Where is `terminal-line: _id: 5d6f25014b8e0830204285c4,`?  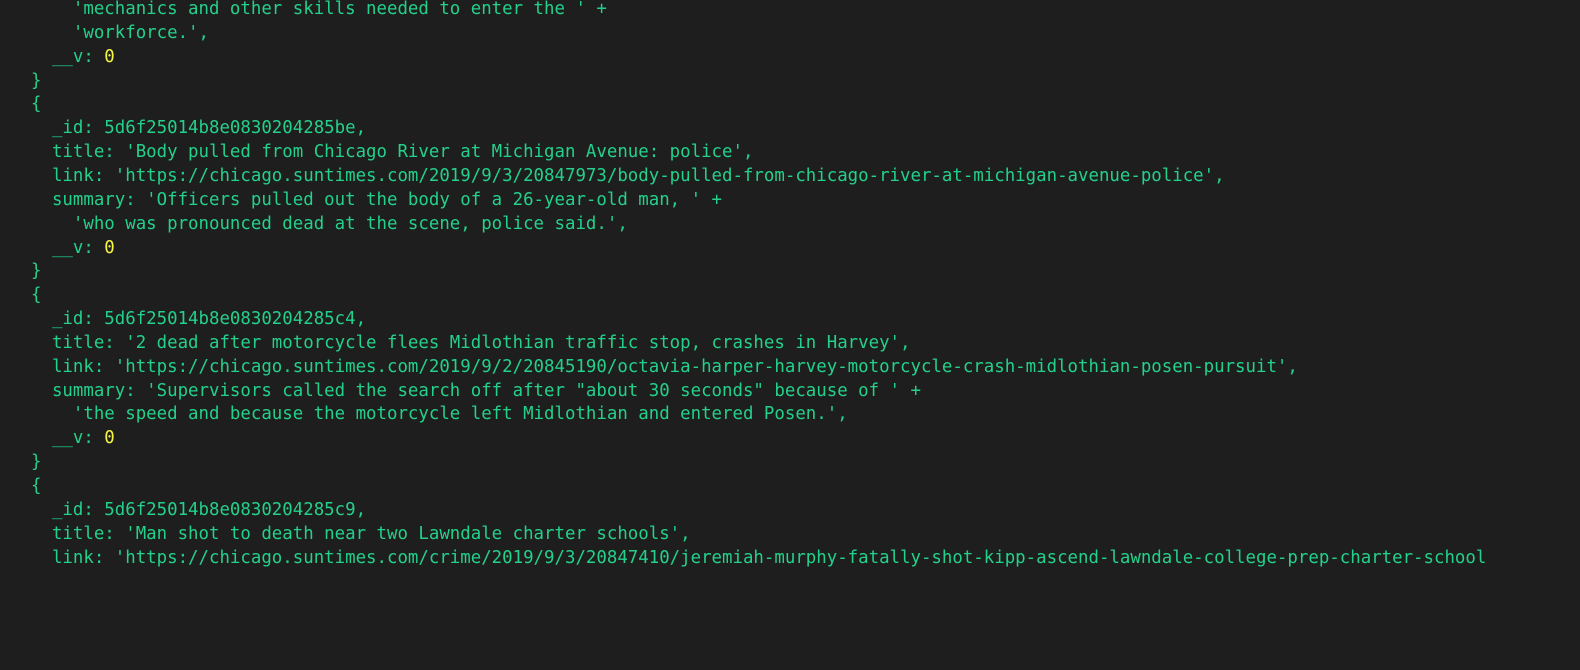 terminal-line: _id: 5d6f25014b8e0830204285c4, is located at coordinates (198, 319).